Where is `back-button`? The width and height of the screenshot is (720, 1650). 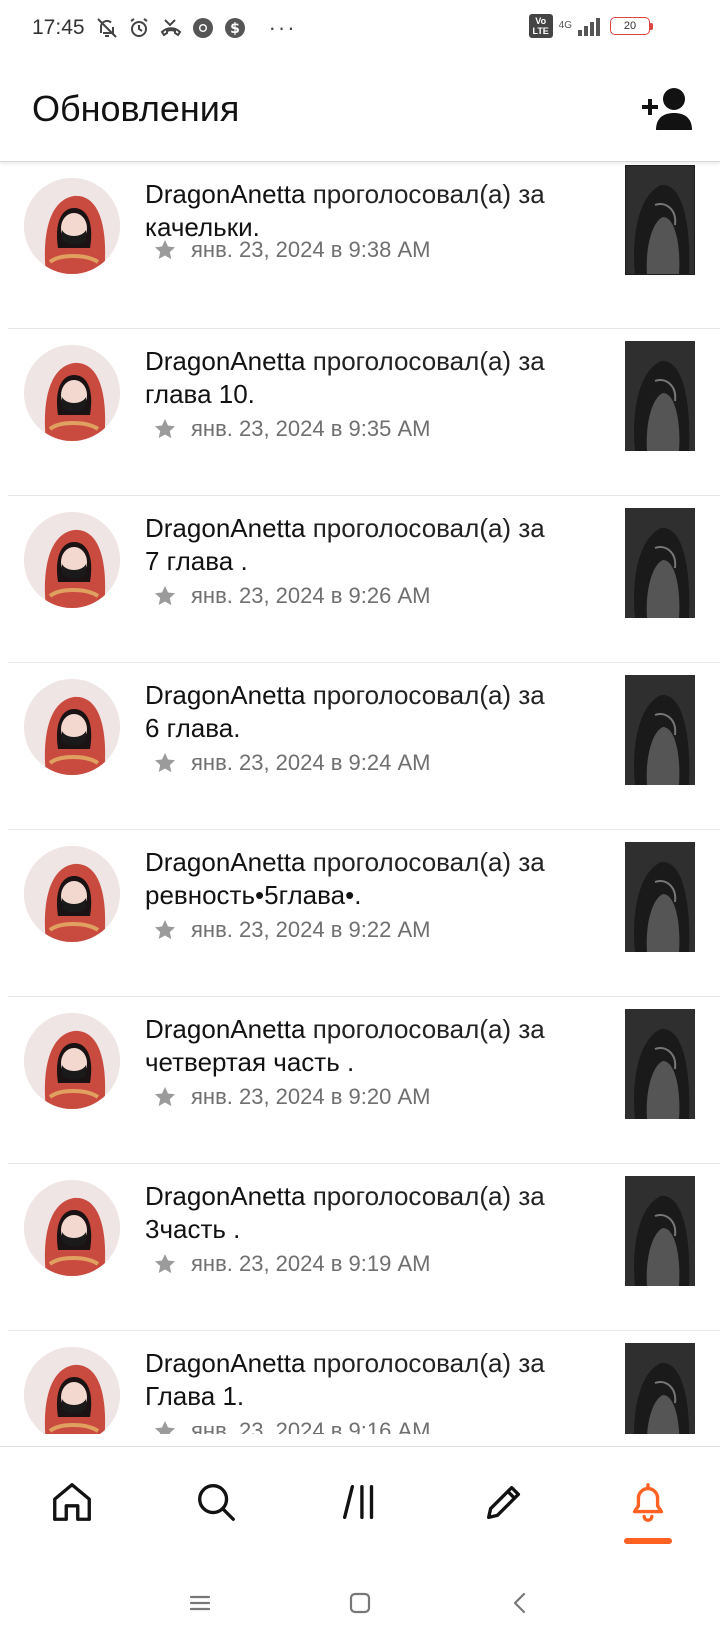 back-button is located at coordinates (520, 1603).